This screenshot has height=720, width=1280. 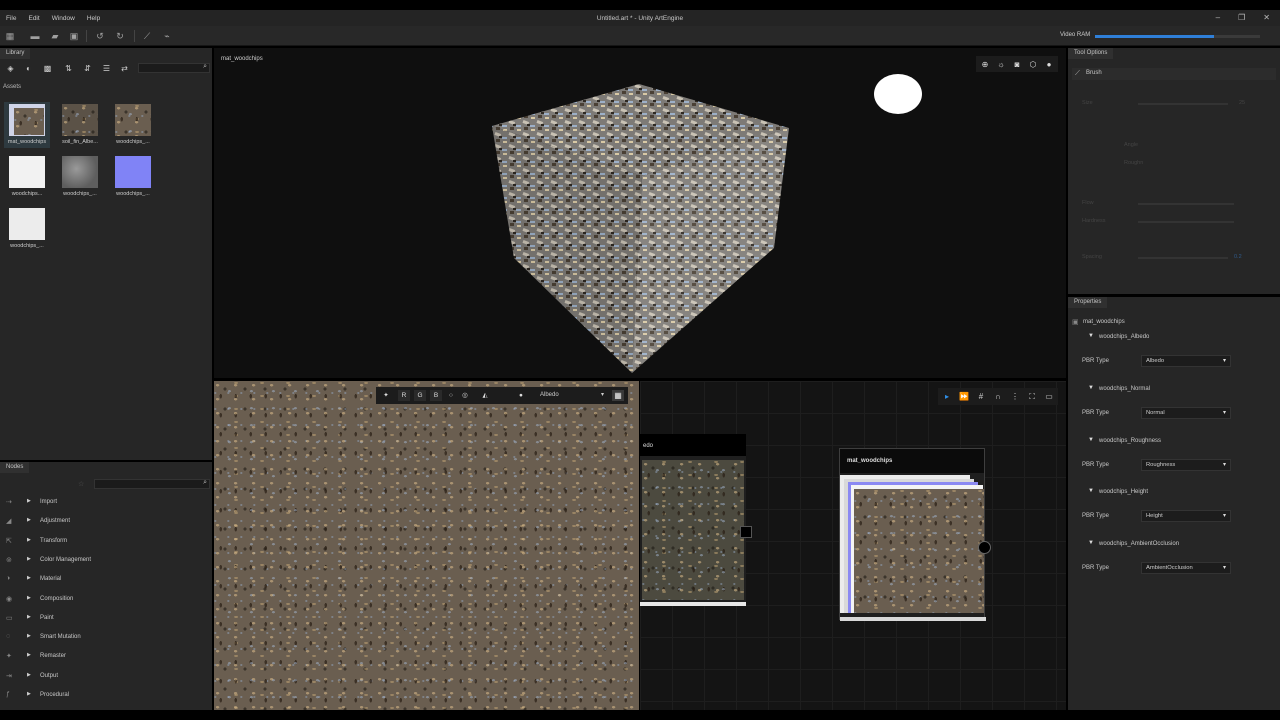 What do you see at coordinates (1241, 17) in the screenshot?
I see `restore-icon: ❐` at bounding box center [1241, 17].